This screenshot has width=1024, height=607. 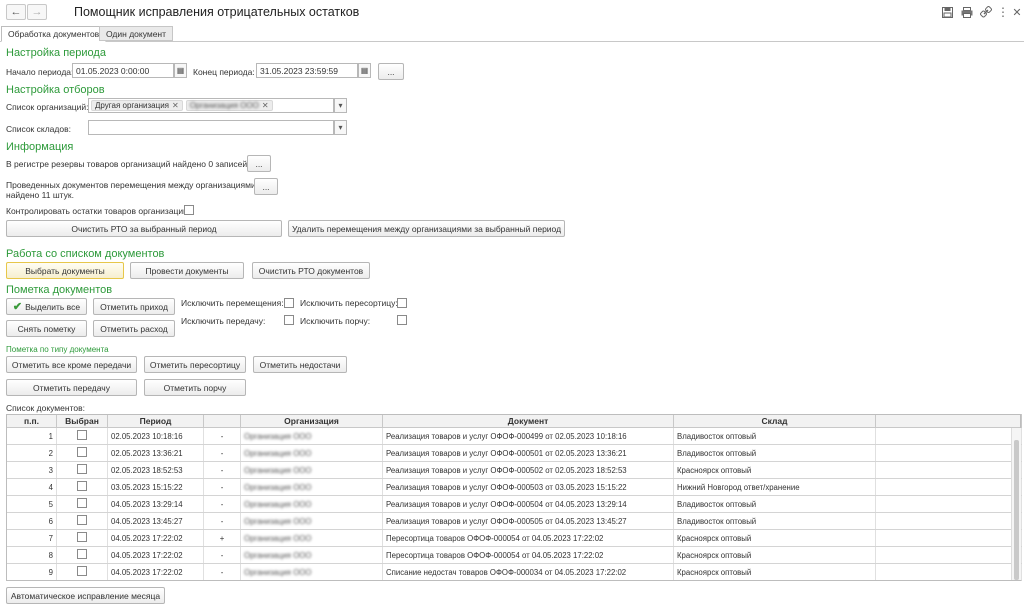 I want to click on row-period: 04.05.2023 17:22:02, so click(x=155, y=555).